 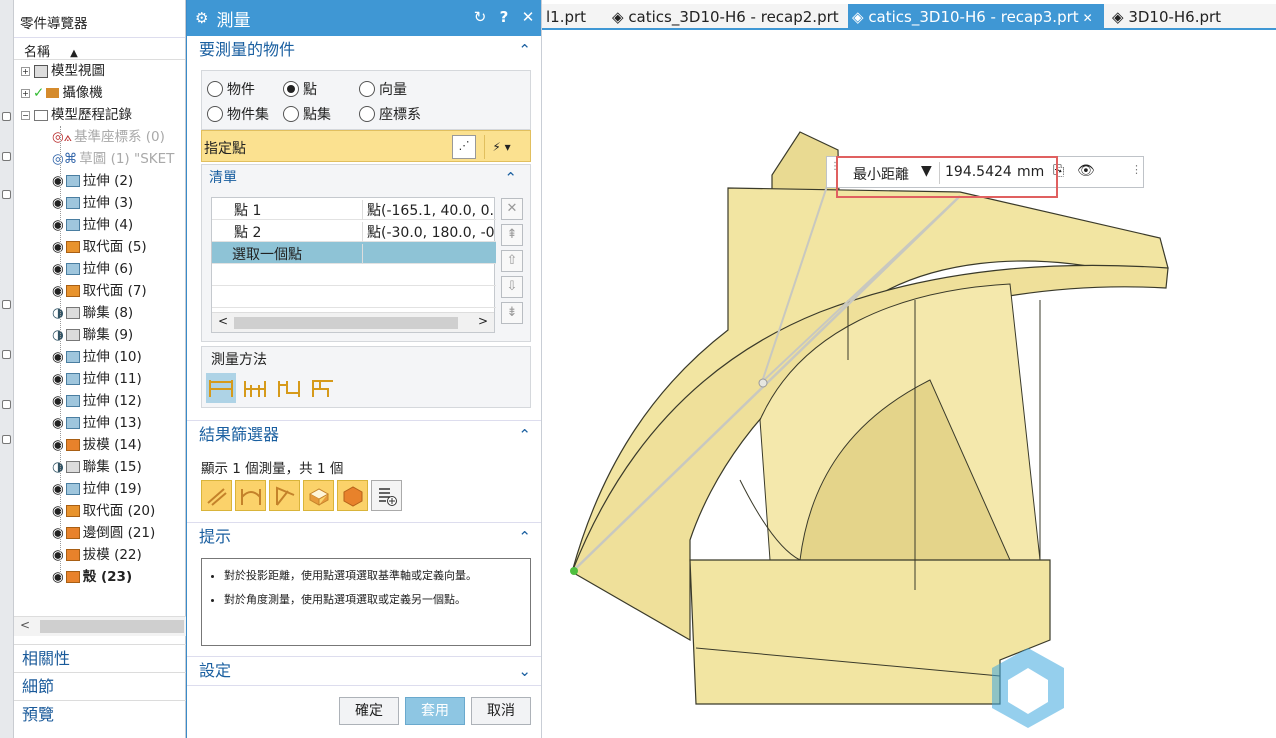 I want to click on tab-doc-2: ◈ catics_3D10-H6 - recap2.prt, so click(x=723, y=17).